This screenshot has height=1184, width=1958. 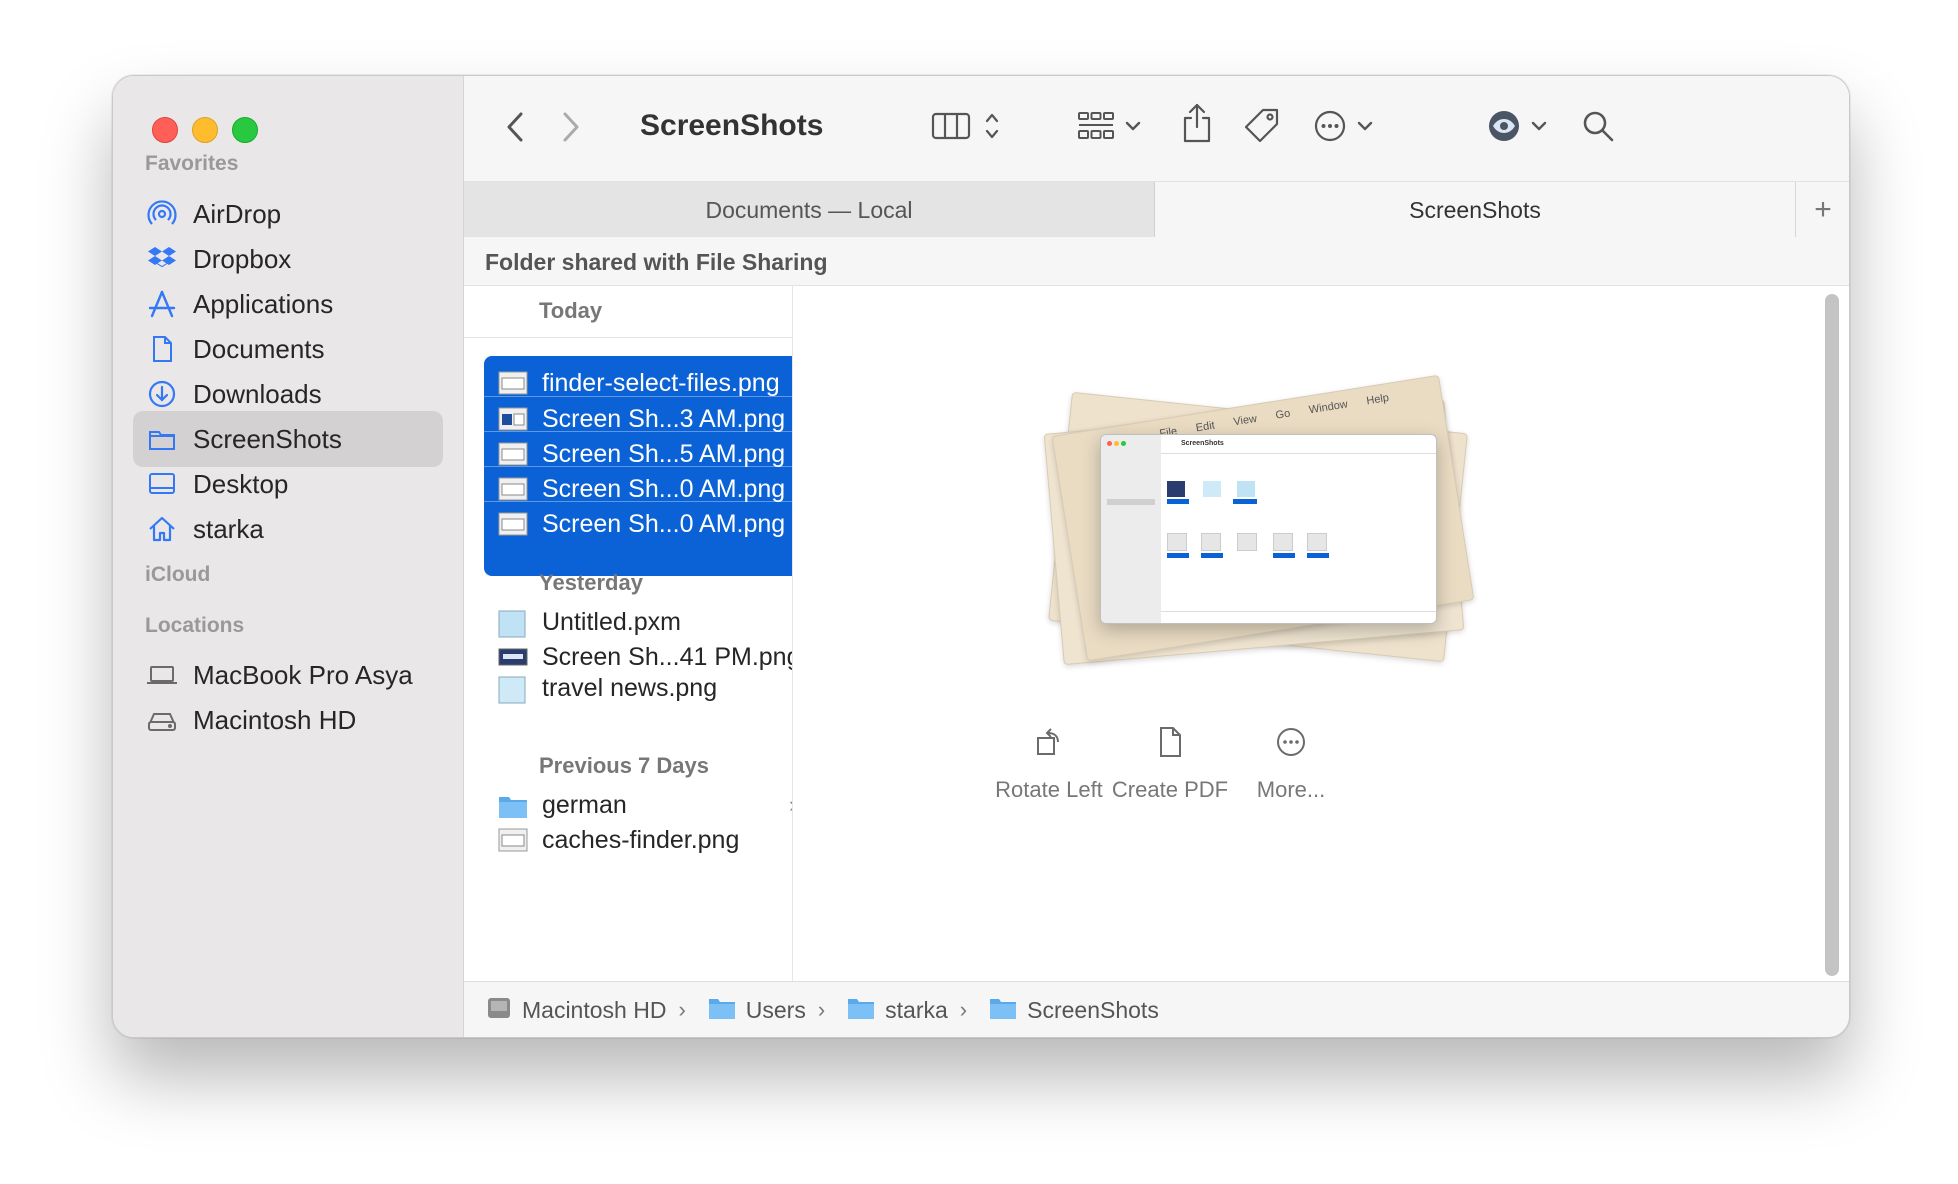 I want to click on path-crumb-screenshots: ScreenShots, so click(x=1074, y=1010).